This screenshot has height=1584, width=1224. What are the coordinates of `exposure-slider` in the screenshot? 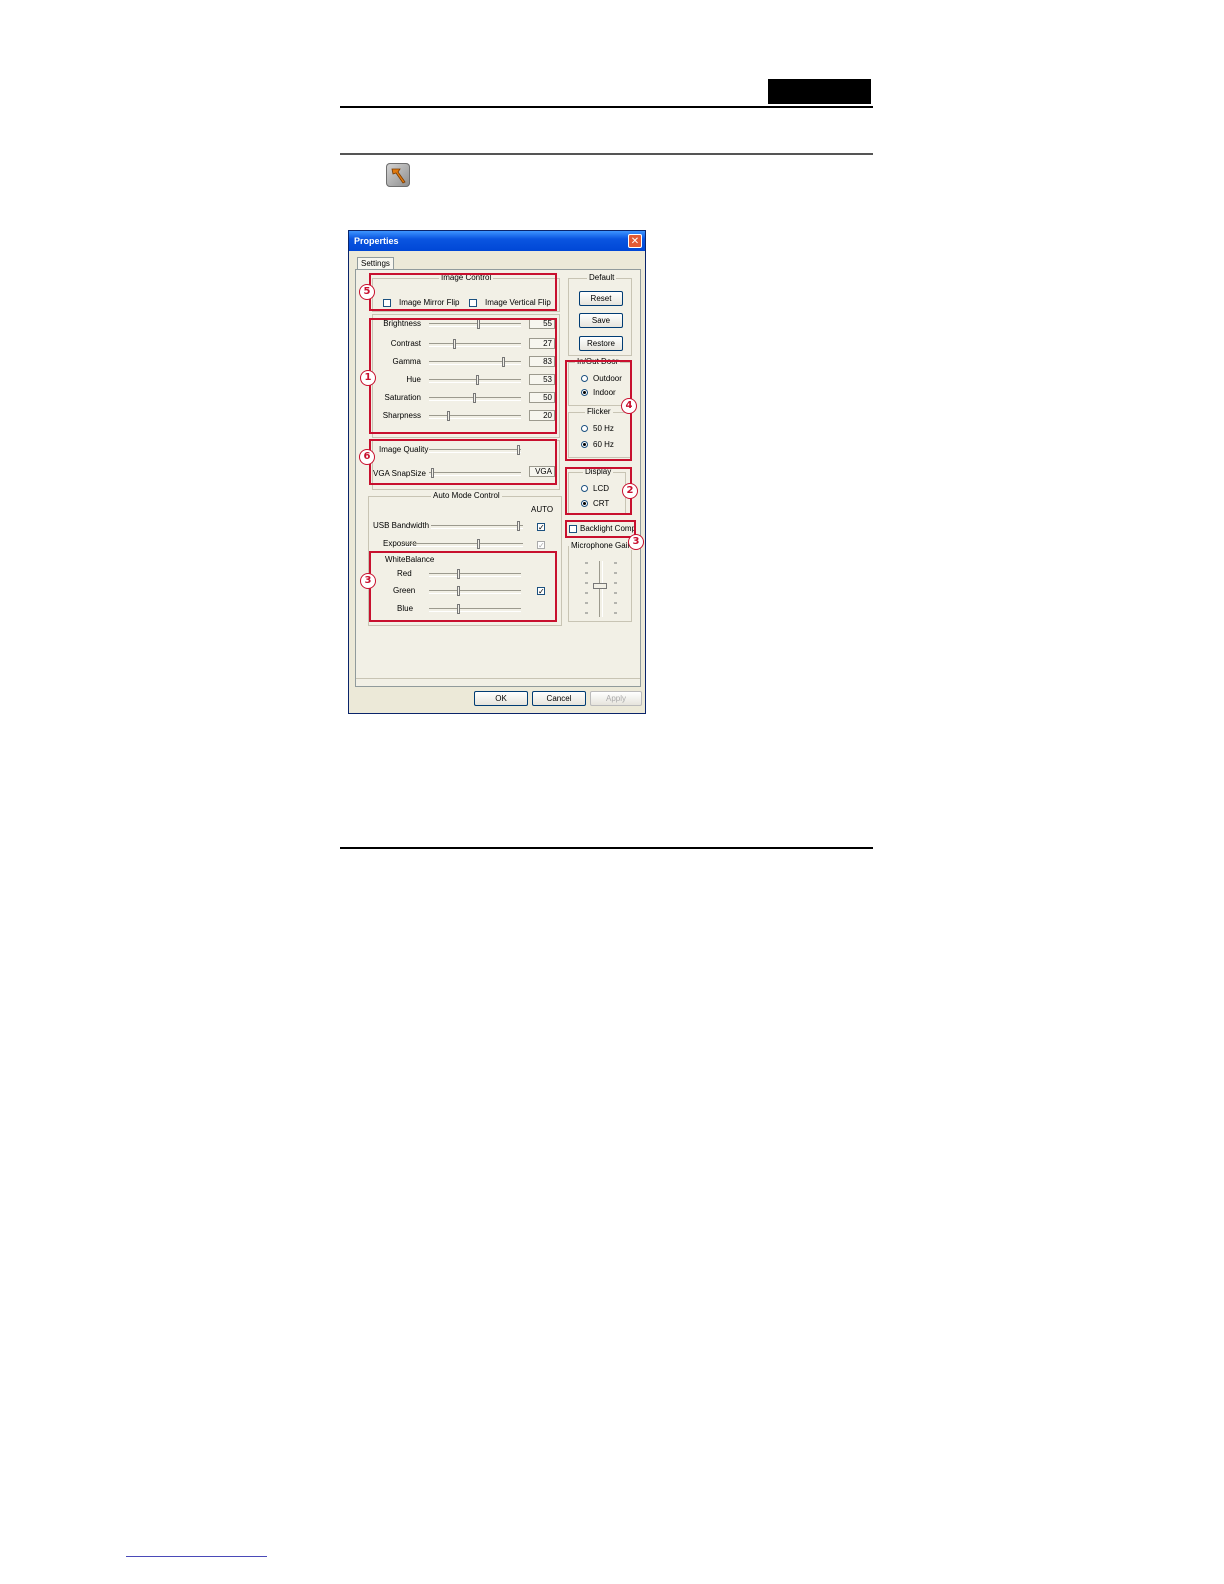 It's located at (463, 544).